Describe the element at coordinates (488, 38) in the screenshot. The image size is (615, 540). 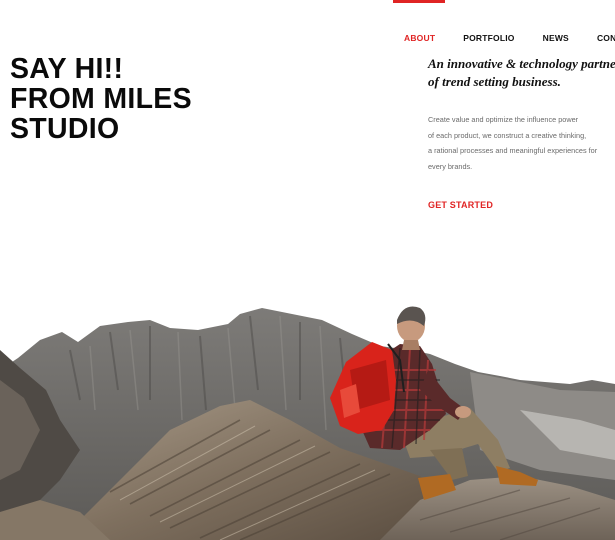
I see `nav-item-portfolio: PORTFOLIO` at that location.